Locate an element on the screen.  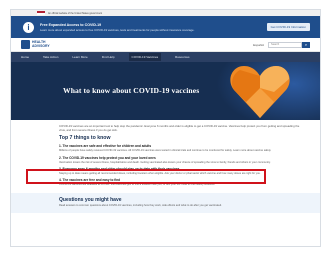
info-icon: i is located at coordinates (28, 27).